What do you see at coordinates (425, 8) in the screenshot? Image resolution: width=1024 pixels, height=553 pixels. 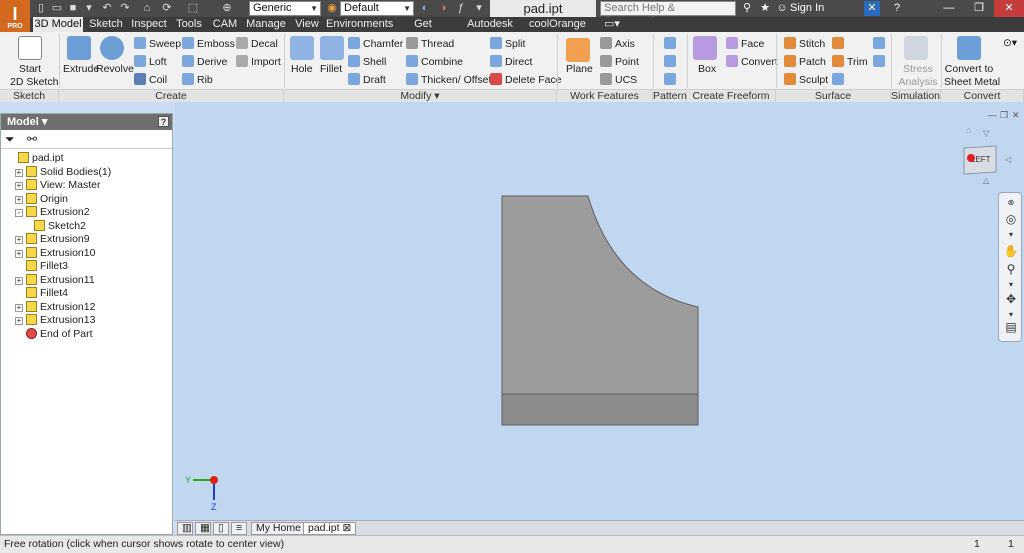 I see `adjust-icon: ◐` at bounding box center [425, 8].